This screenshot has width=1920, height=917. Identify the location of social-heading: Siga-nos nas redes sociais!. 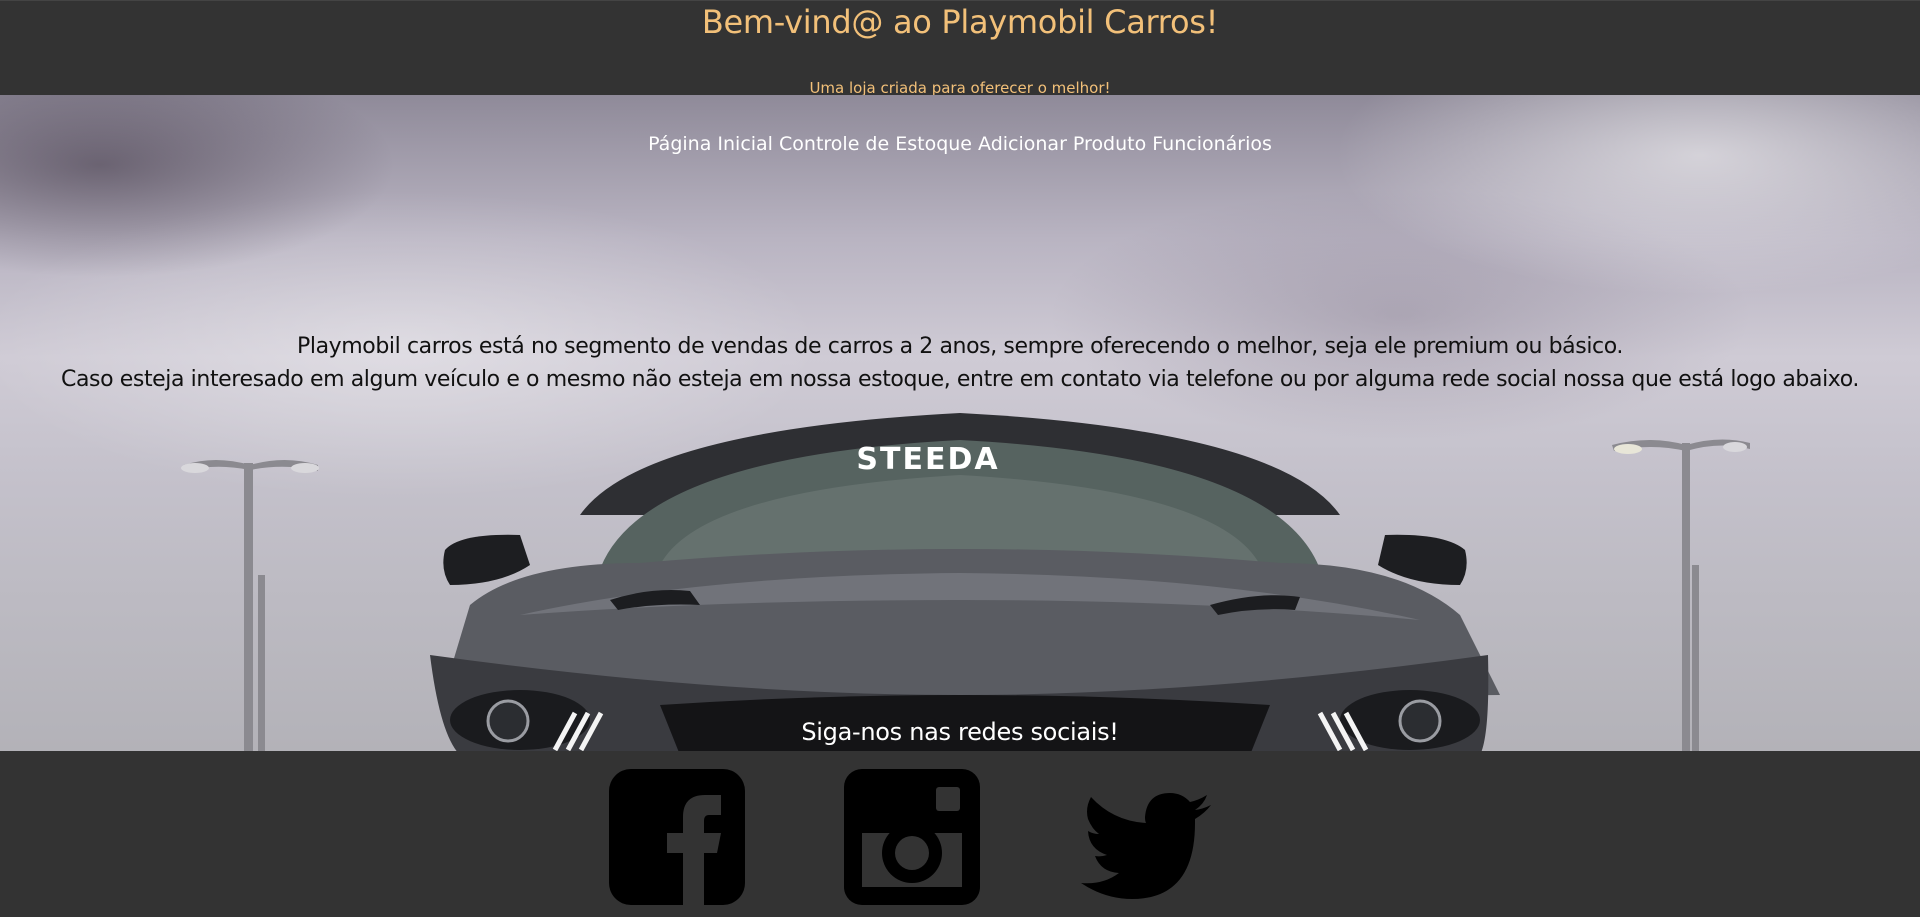
(960, 732).